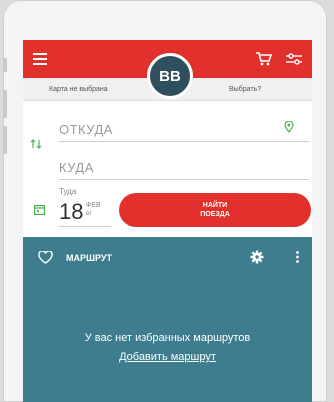  I want to click on swap-icon, so click(36, 144).